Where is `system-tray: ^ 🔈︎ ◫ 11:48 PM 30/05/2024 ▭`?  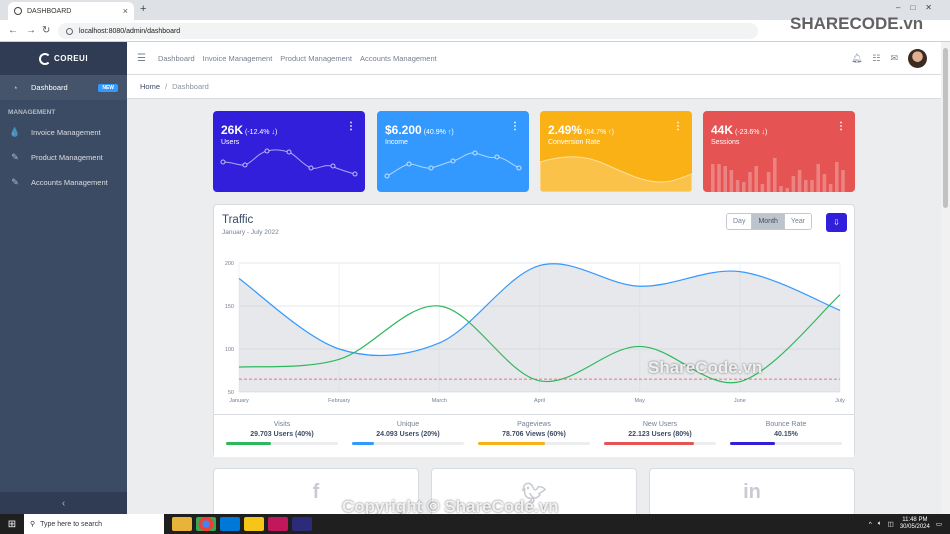
system-tray: ^ 🔈︎ ◫ 11:48 PM 30/05/2024 ▭ is located at coordinates (909, 524).